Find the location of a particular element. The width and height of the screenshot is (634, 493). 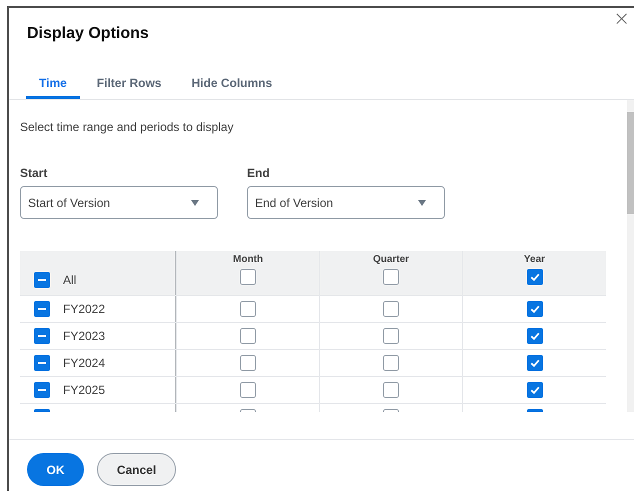

tab: Filter Rows is located at coordinates (129, 78).